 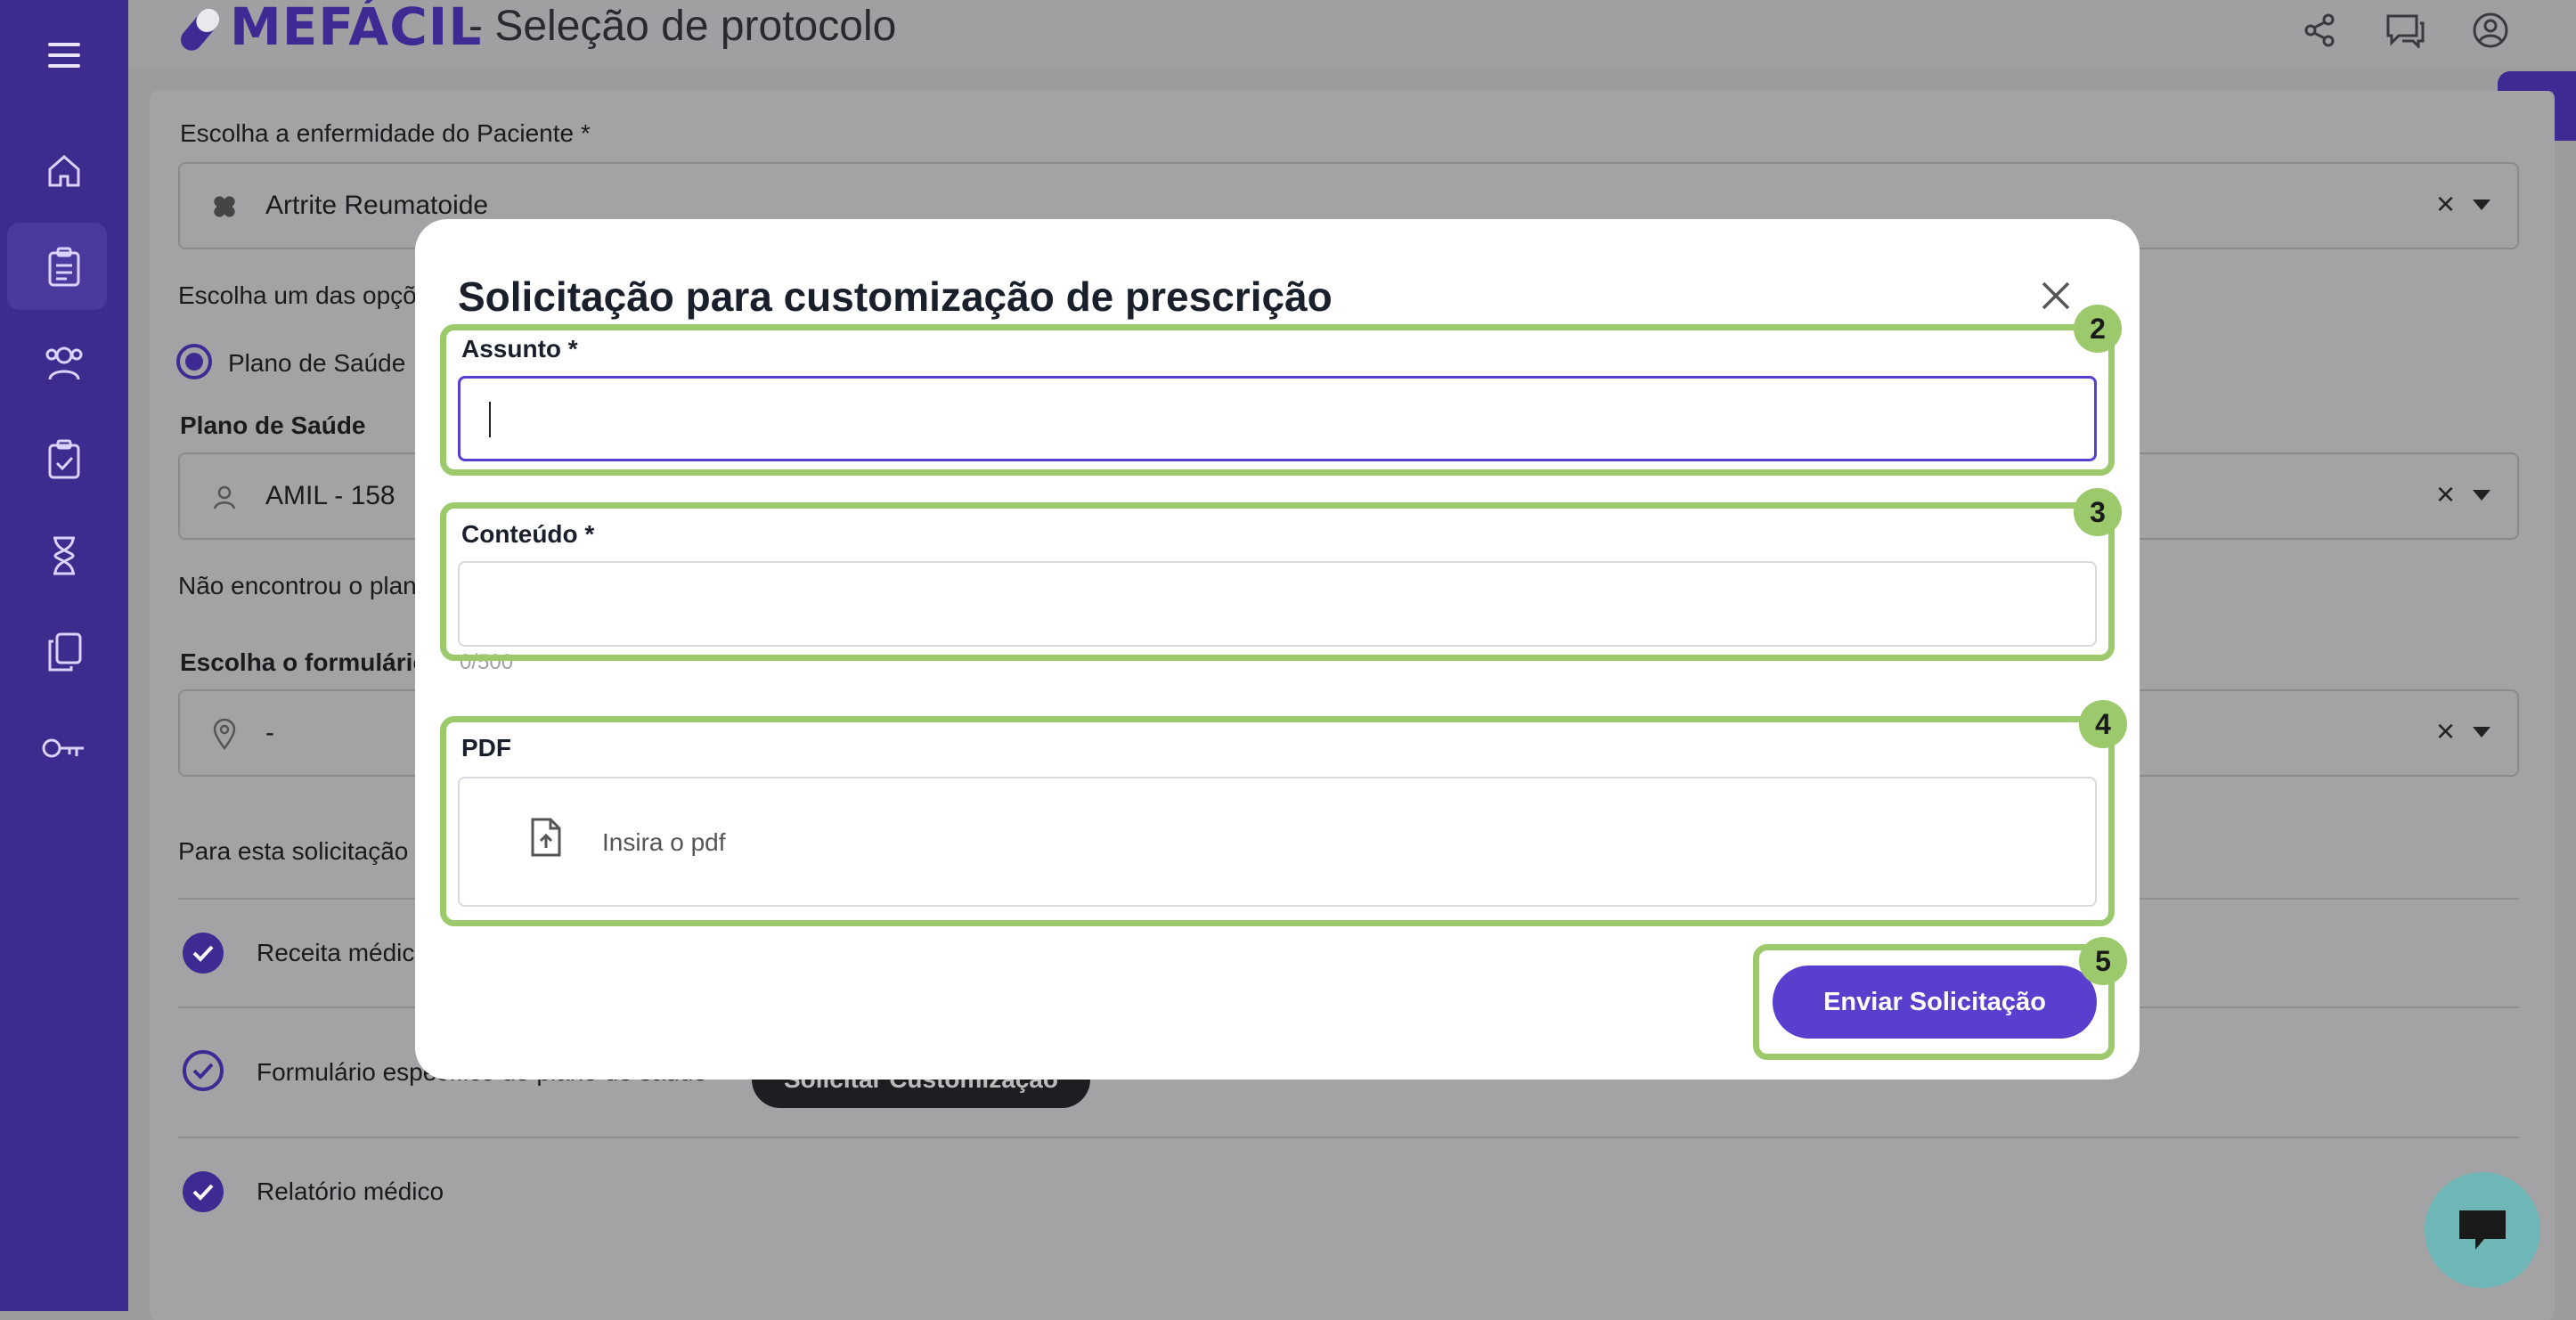 I want to click on annotation-badge: 3, so click(x=2098, y=512).